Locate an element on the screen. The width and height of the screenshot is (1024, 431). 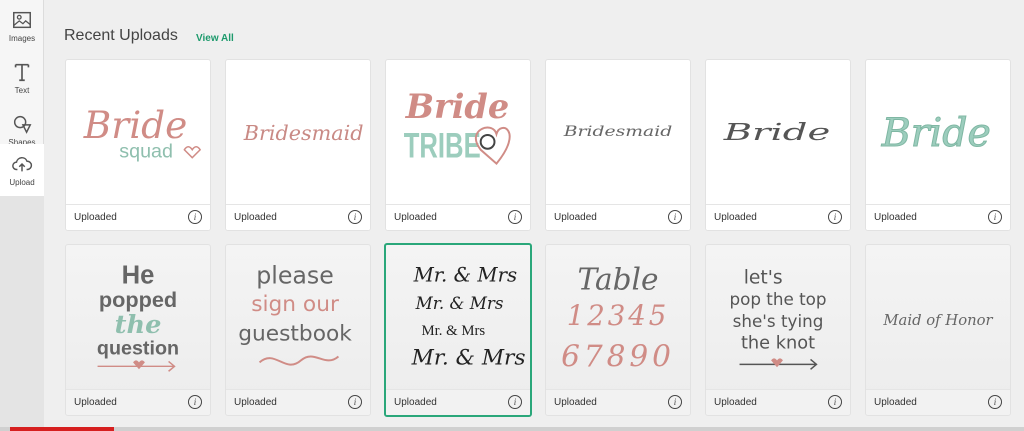
art-text: pop the top is located at coordinates (777, 299).